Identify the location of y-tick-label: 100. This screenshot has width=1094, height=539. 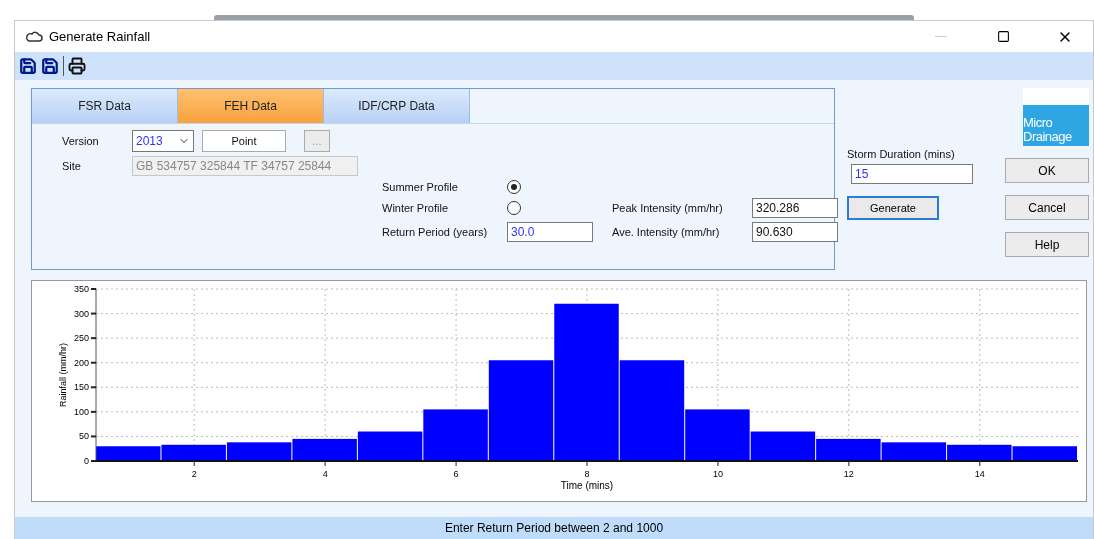
(81, 411).